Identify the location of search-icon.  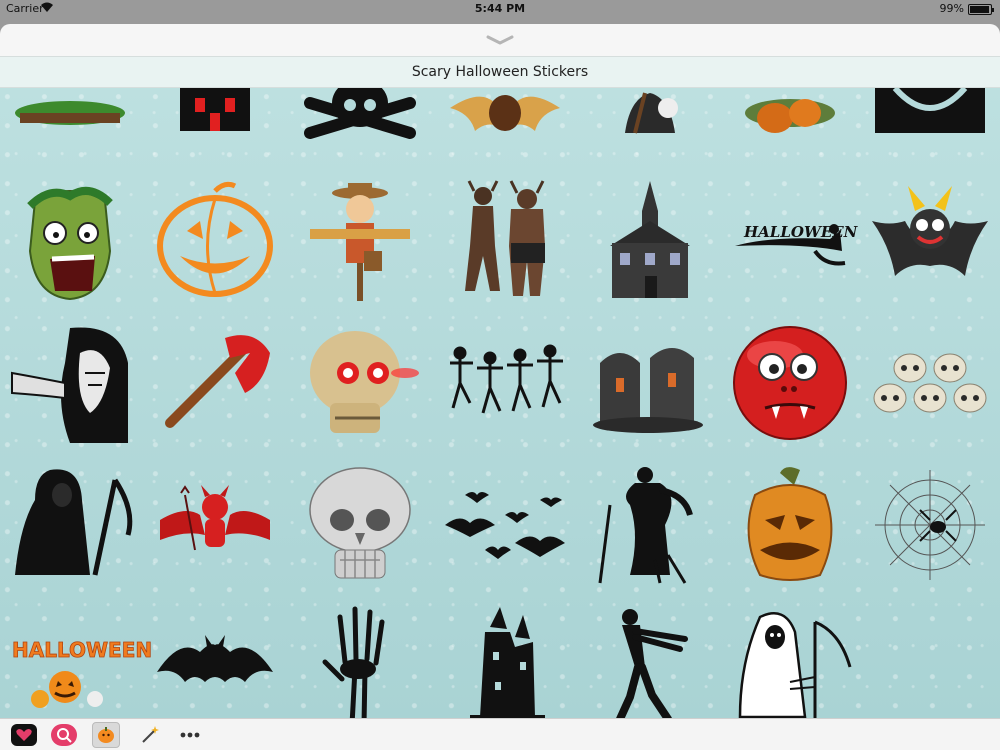
(64, 735).